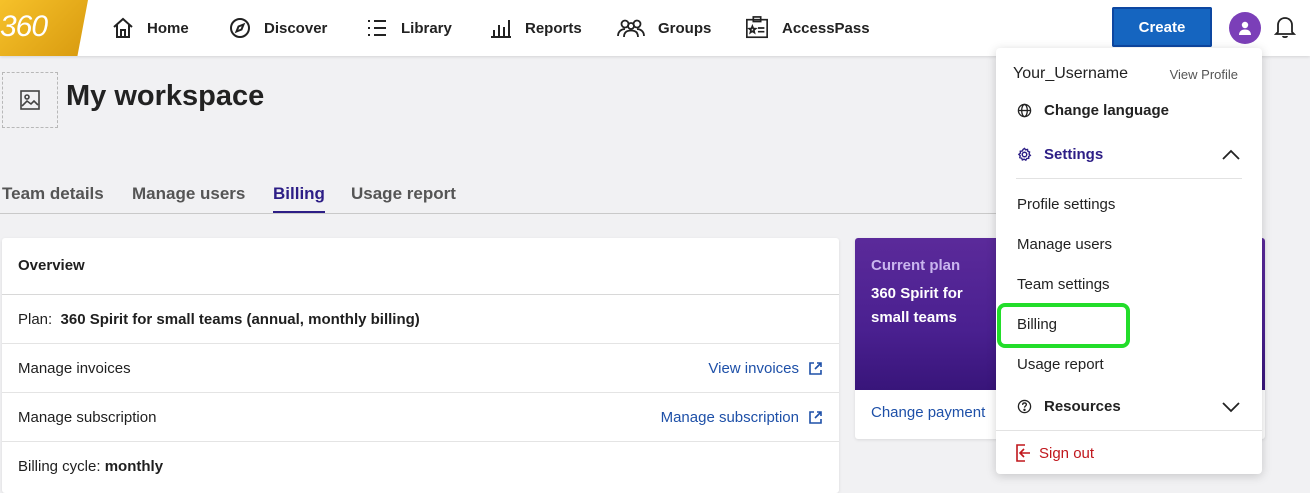 This screenshot has height=493, width=1310. I want to click on view-invoices-link: View invoices, so click(765, 368).